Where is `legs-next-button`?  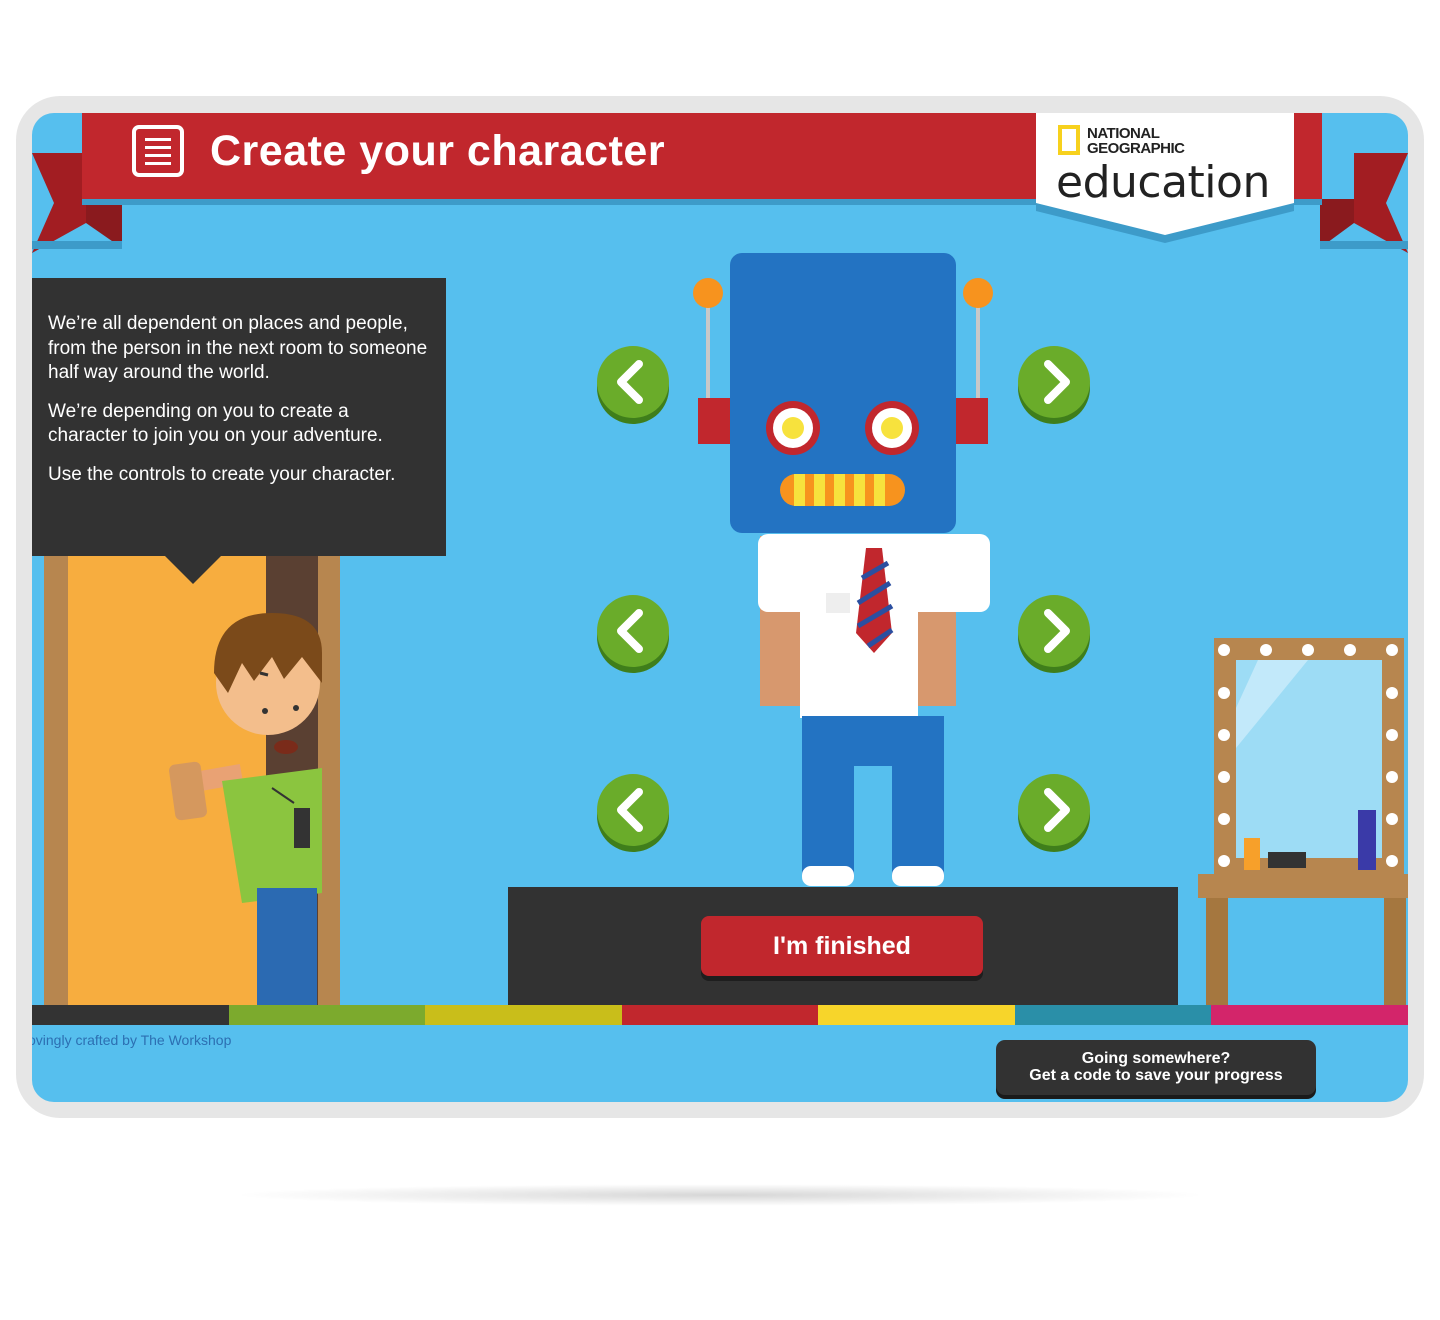
legs-next-button is located at coordinates (1054, 810).